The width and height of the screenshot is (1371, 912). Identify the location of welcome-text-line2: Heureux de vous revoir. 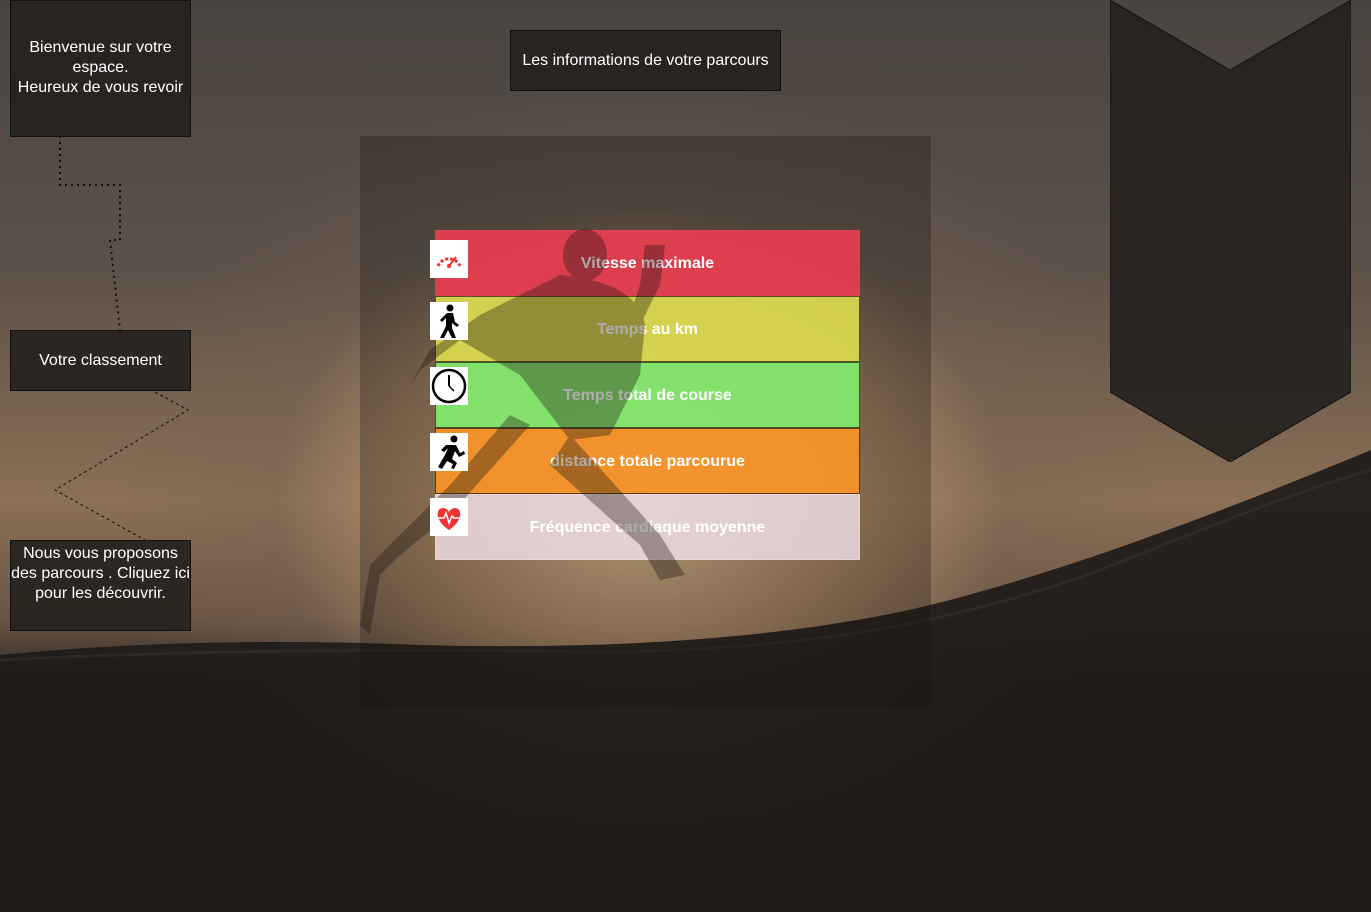
(100, 87).